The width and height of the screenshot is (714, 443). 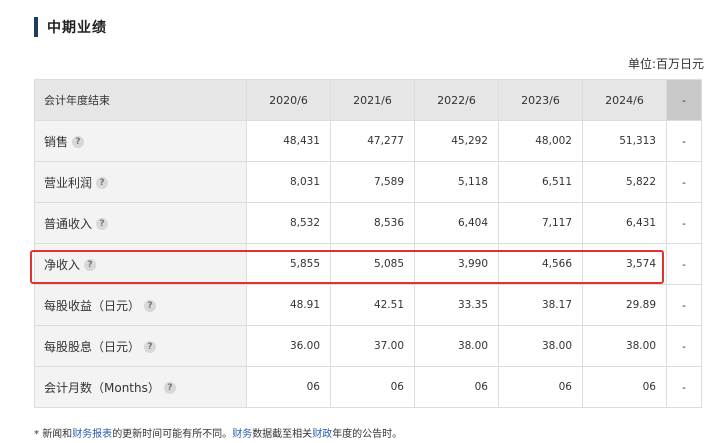 What do you see at coordinates (372, 182) in the screenshot?
I see `table-cell: 7,589` at bounding box center [372, 182].